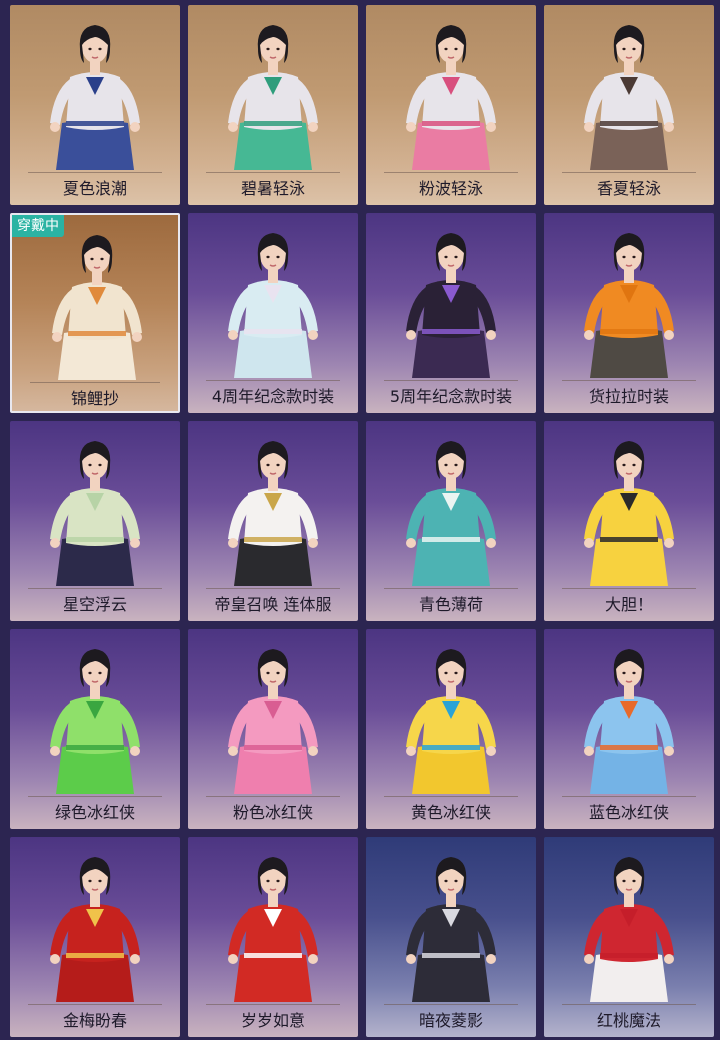 Image resolution: width=720 pixels, height=1040 pixels. Describe the element at coordinates (628, 604) in the screenshot. I see `outfit-name: 大胆！` at that location.